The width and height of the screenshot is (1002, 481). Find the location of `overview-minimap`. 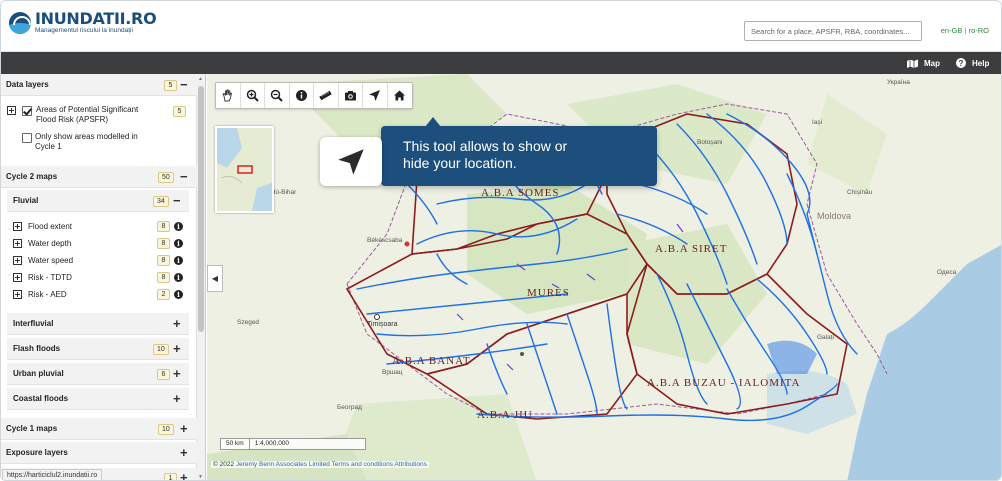

overview-minimap is located at coordinates (244, 169).